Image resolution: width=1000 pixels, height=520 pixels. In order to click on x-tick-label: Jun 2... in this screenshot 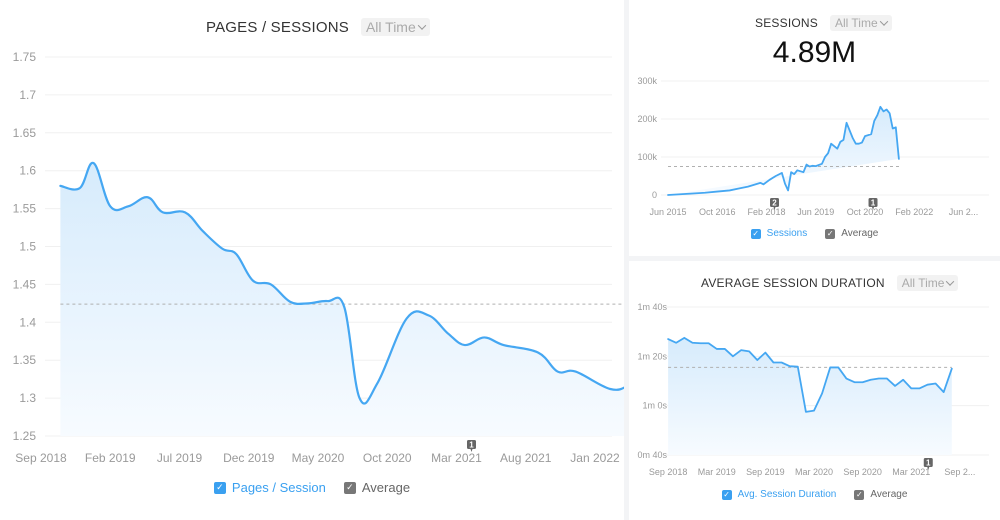, I will do `click(964, 212)`.